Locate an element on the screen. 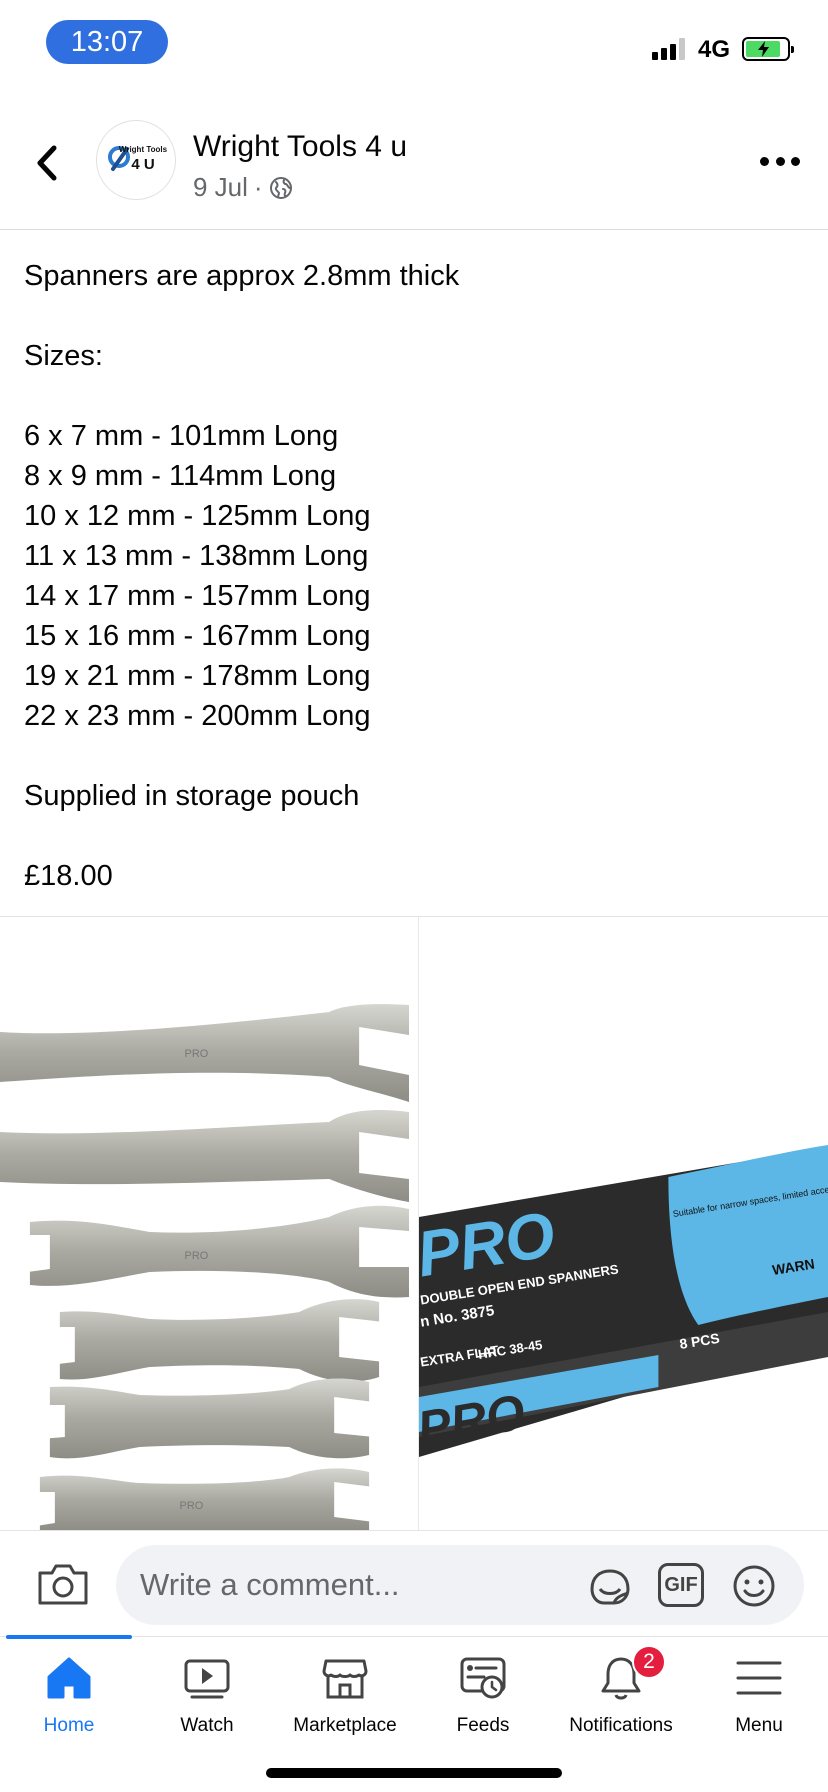 Image resolution: width=828 pixels, height=1792 pixels. tab-notifications: 2 Notifications is located at coordinates (621, 1697).